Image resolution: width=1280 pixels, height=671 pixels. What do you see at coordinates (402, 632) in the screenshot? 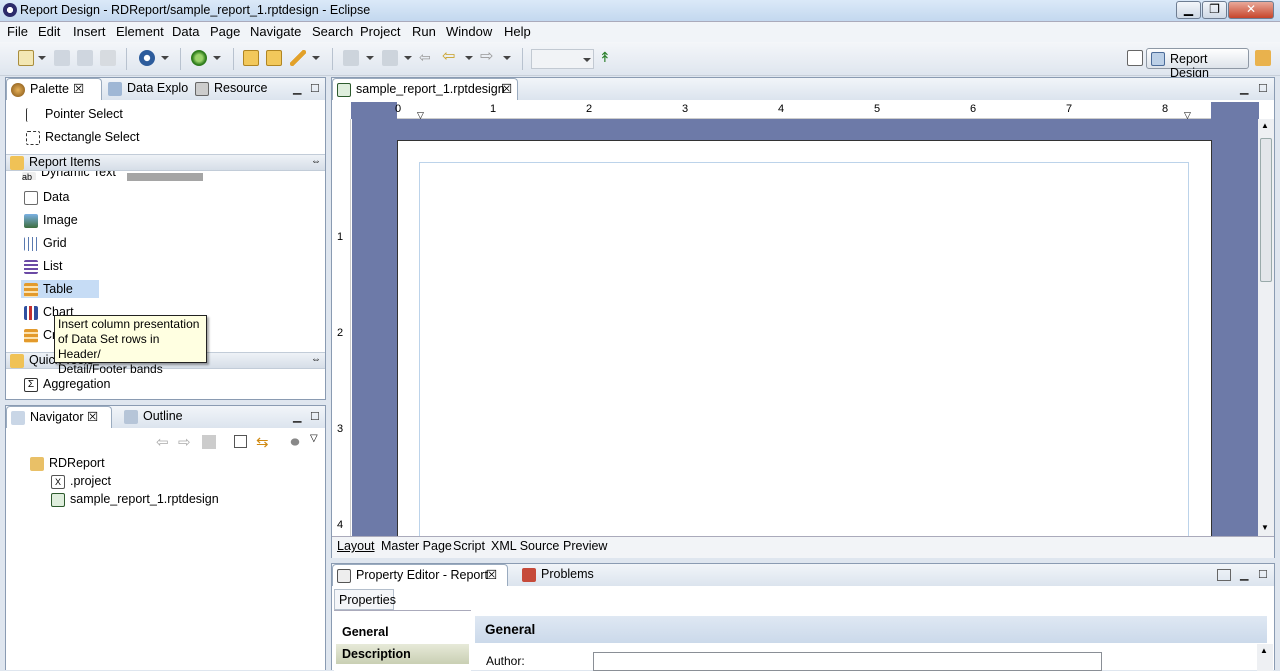
I see `side-item-general: General` at bounding box center [402, 632].